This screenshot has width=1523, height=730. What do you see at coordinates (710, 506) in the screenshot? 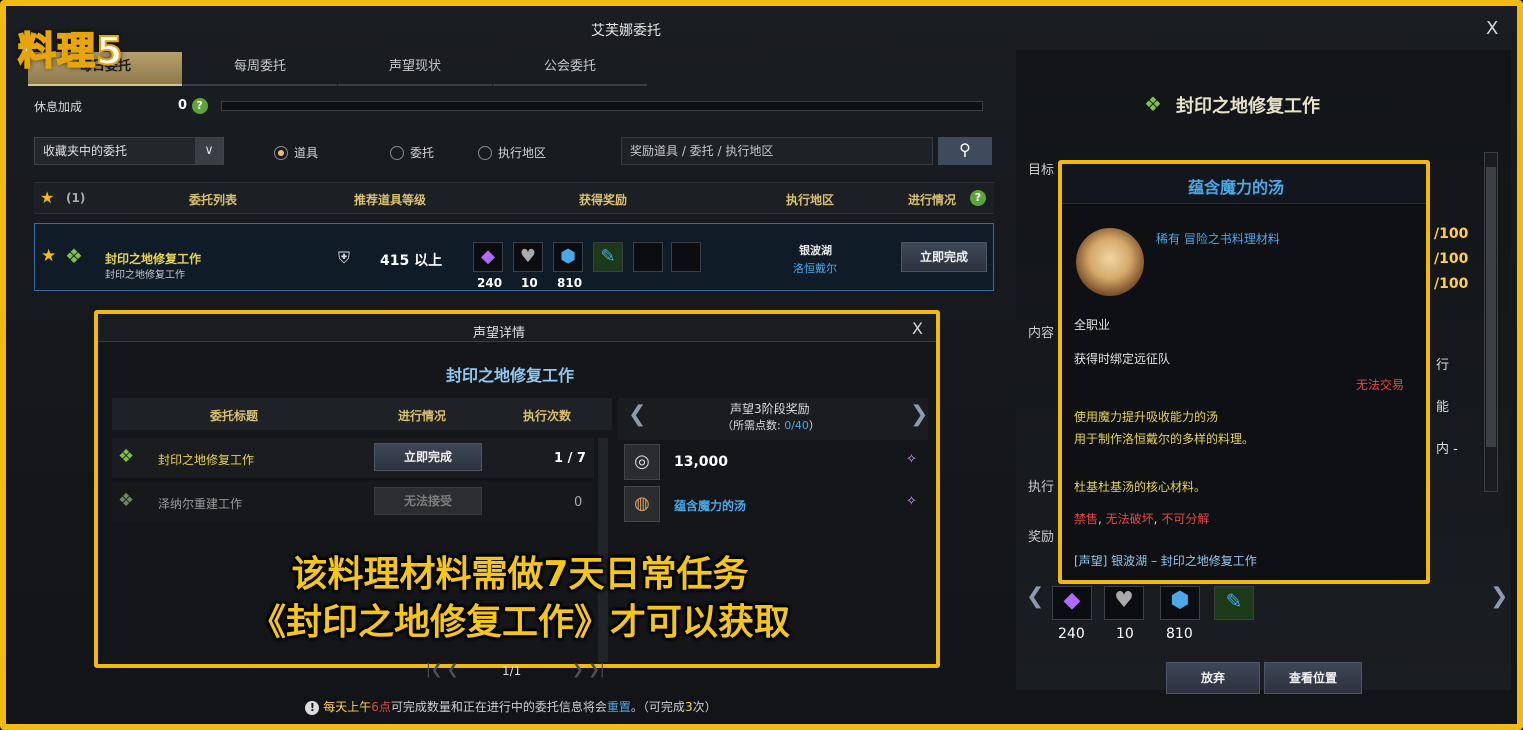
I see `reward-soup: 蕴含魔力的汤` at bounding box center [710, 506].